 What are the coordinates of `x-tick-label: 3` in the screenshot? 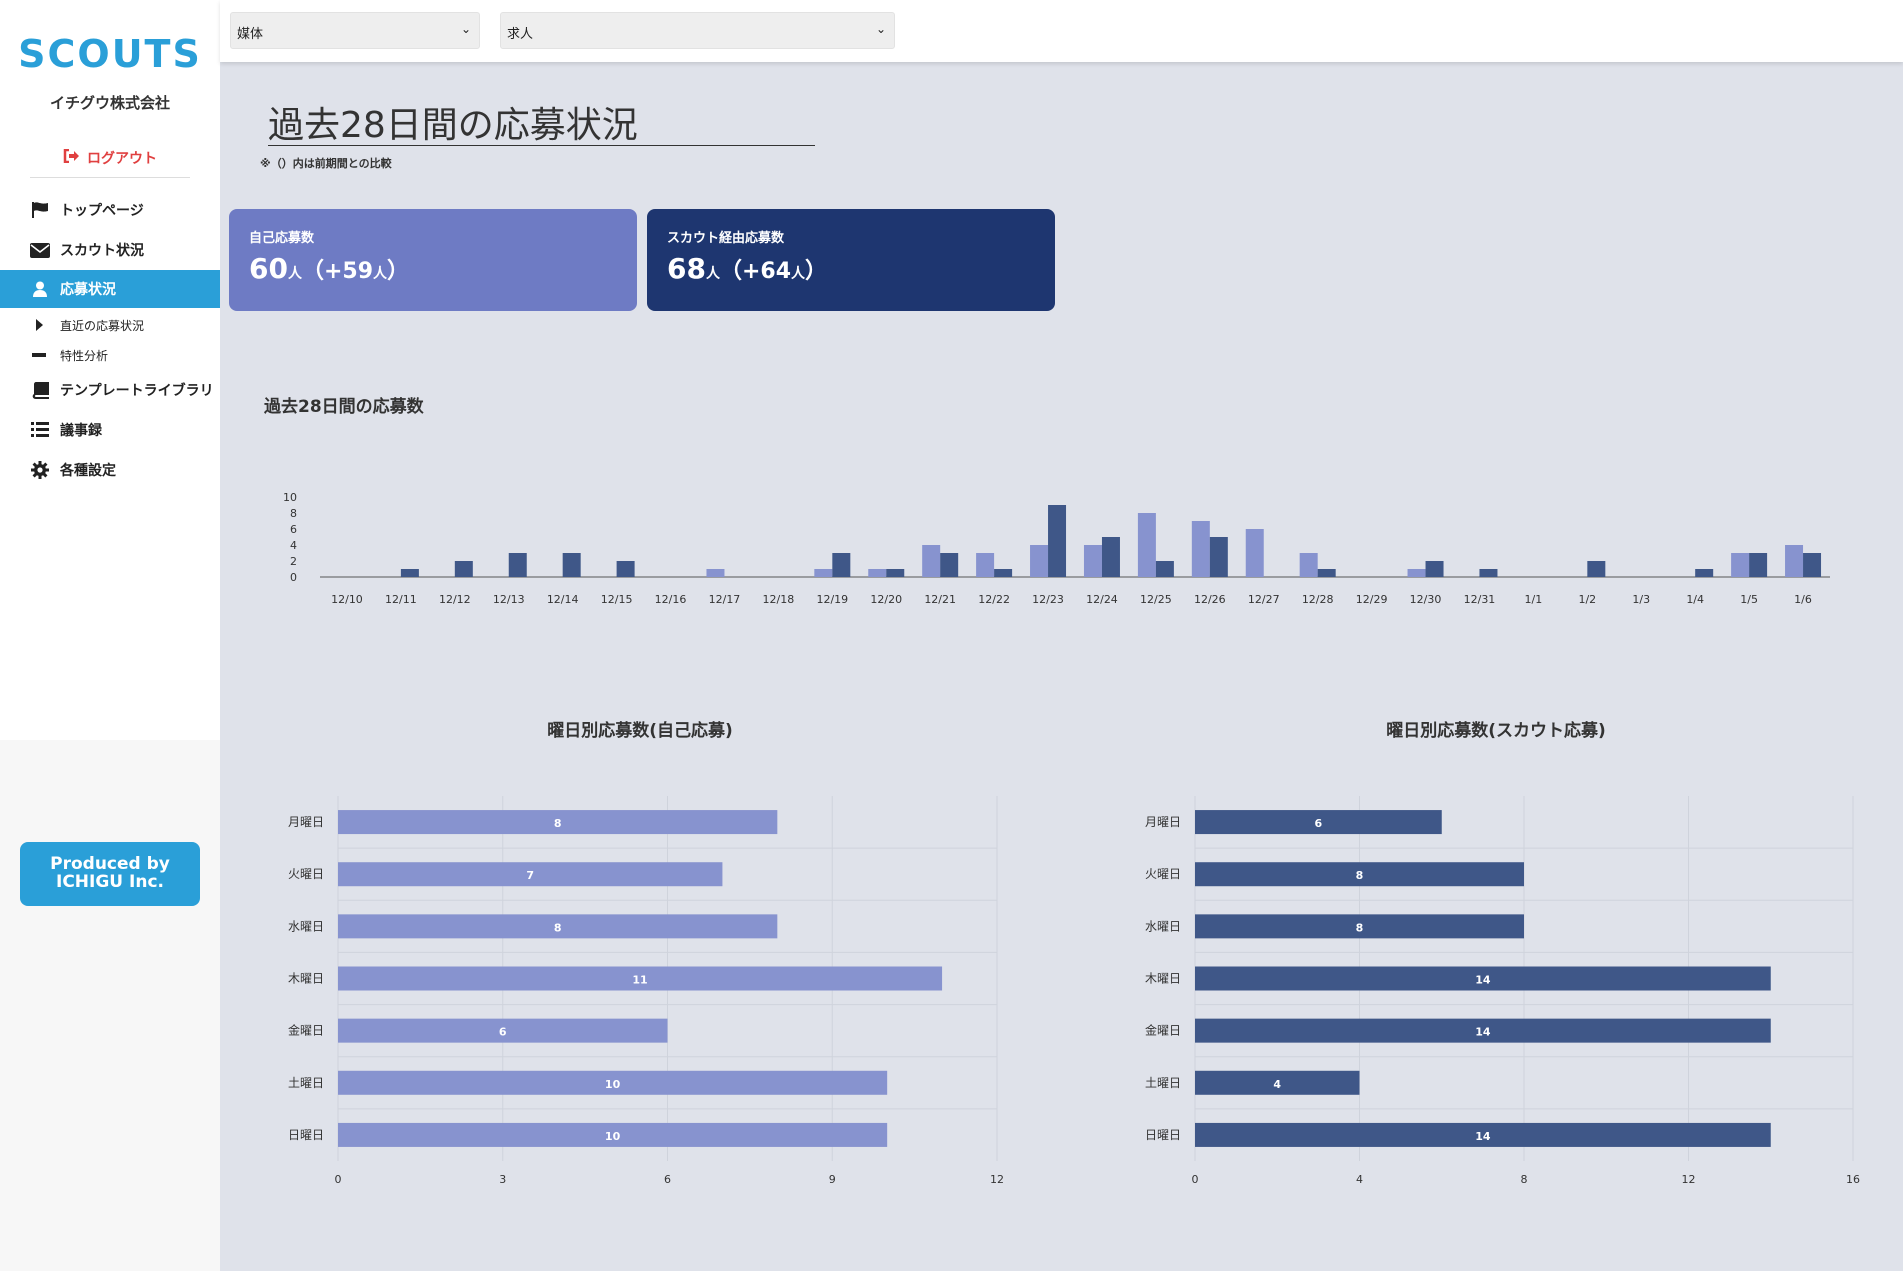 It's located at (502, 1179).